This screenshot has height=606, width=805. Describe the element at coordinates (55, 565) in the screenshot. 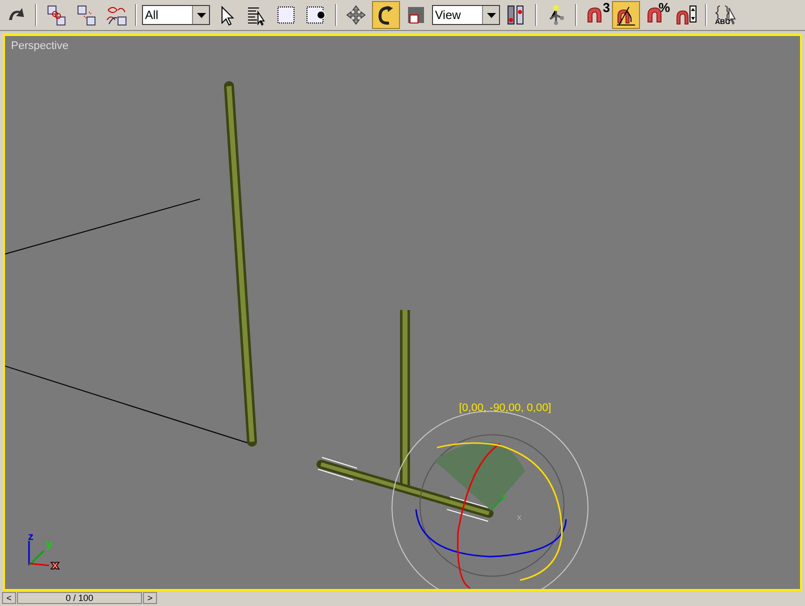

I see `axis-label: x` at that location.